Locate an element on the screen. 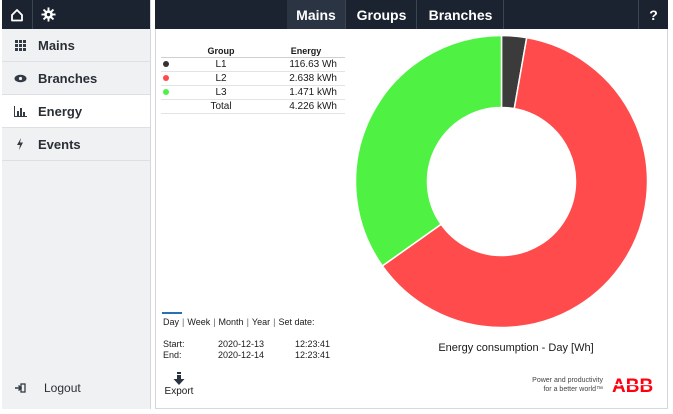 The image size is (673, 414). logout-button: Logout is located at coordinates (41, 388).